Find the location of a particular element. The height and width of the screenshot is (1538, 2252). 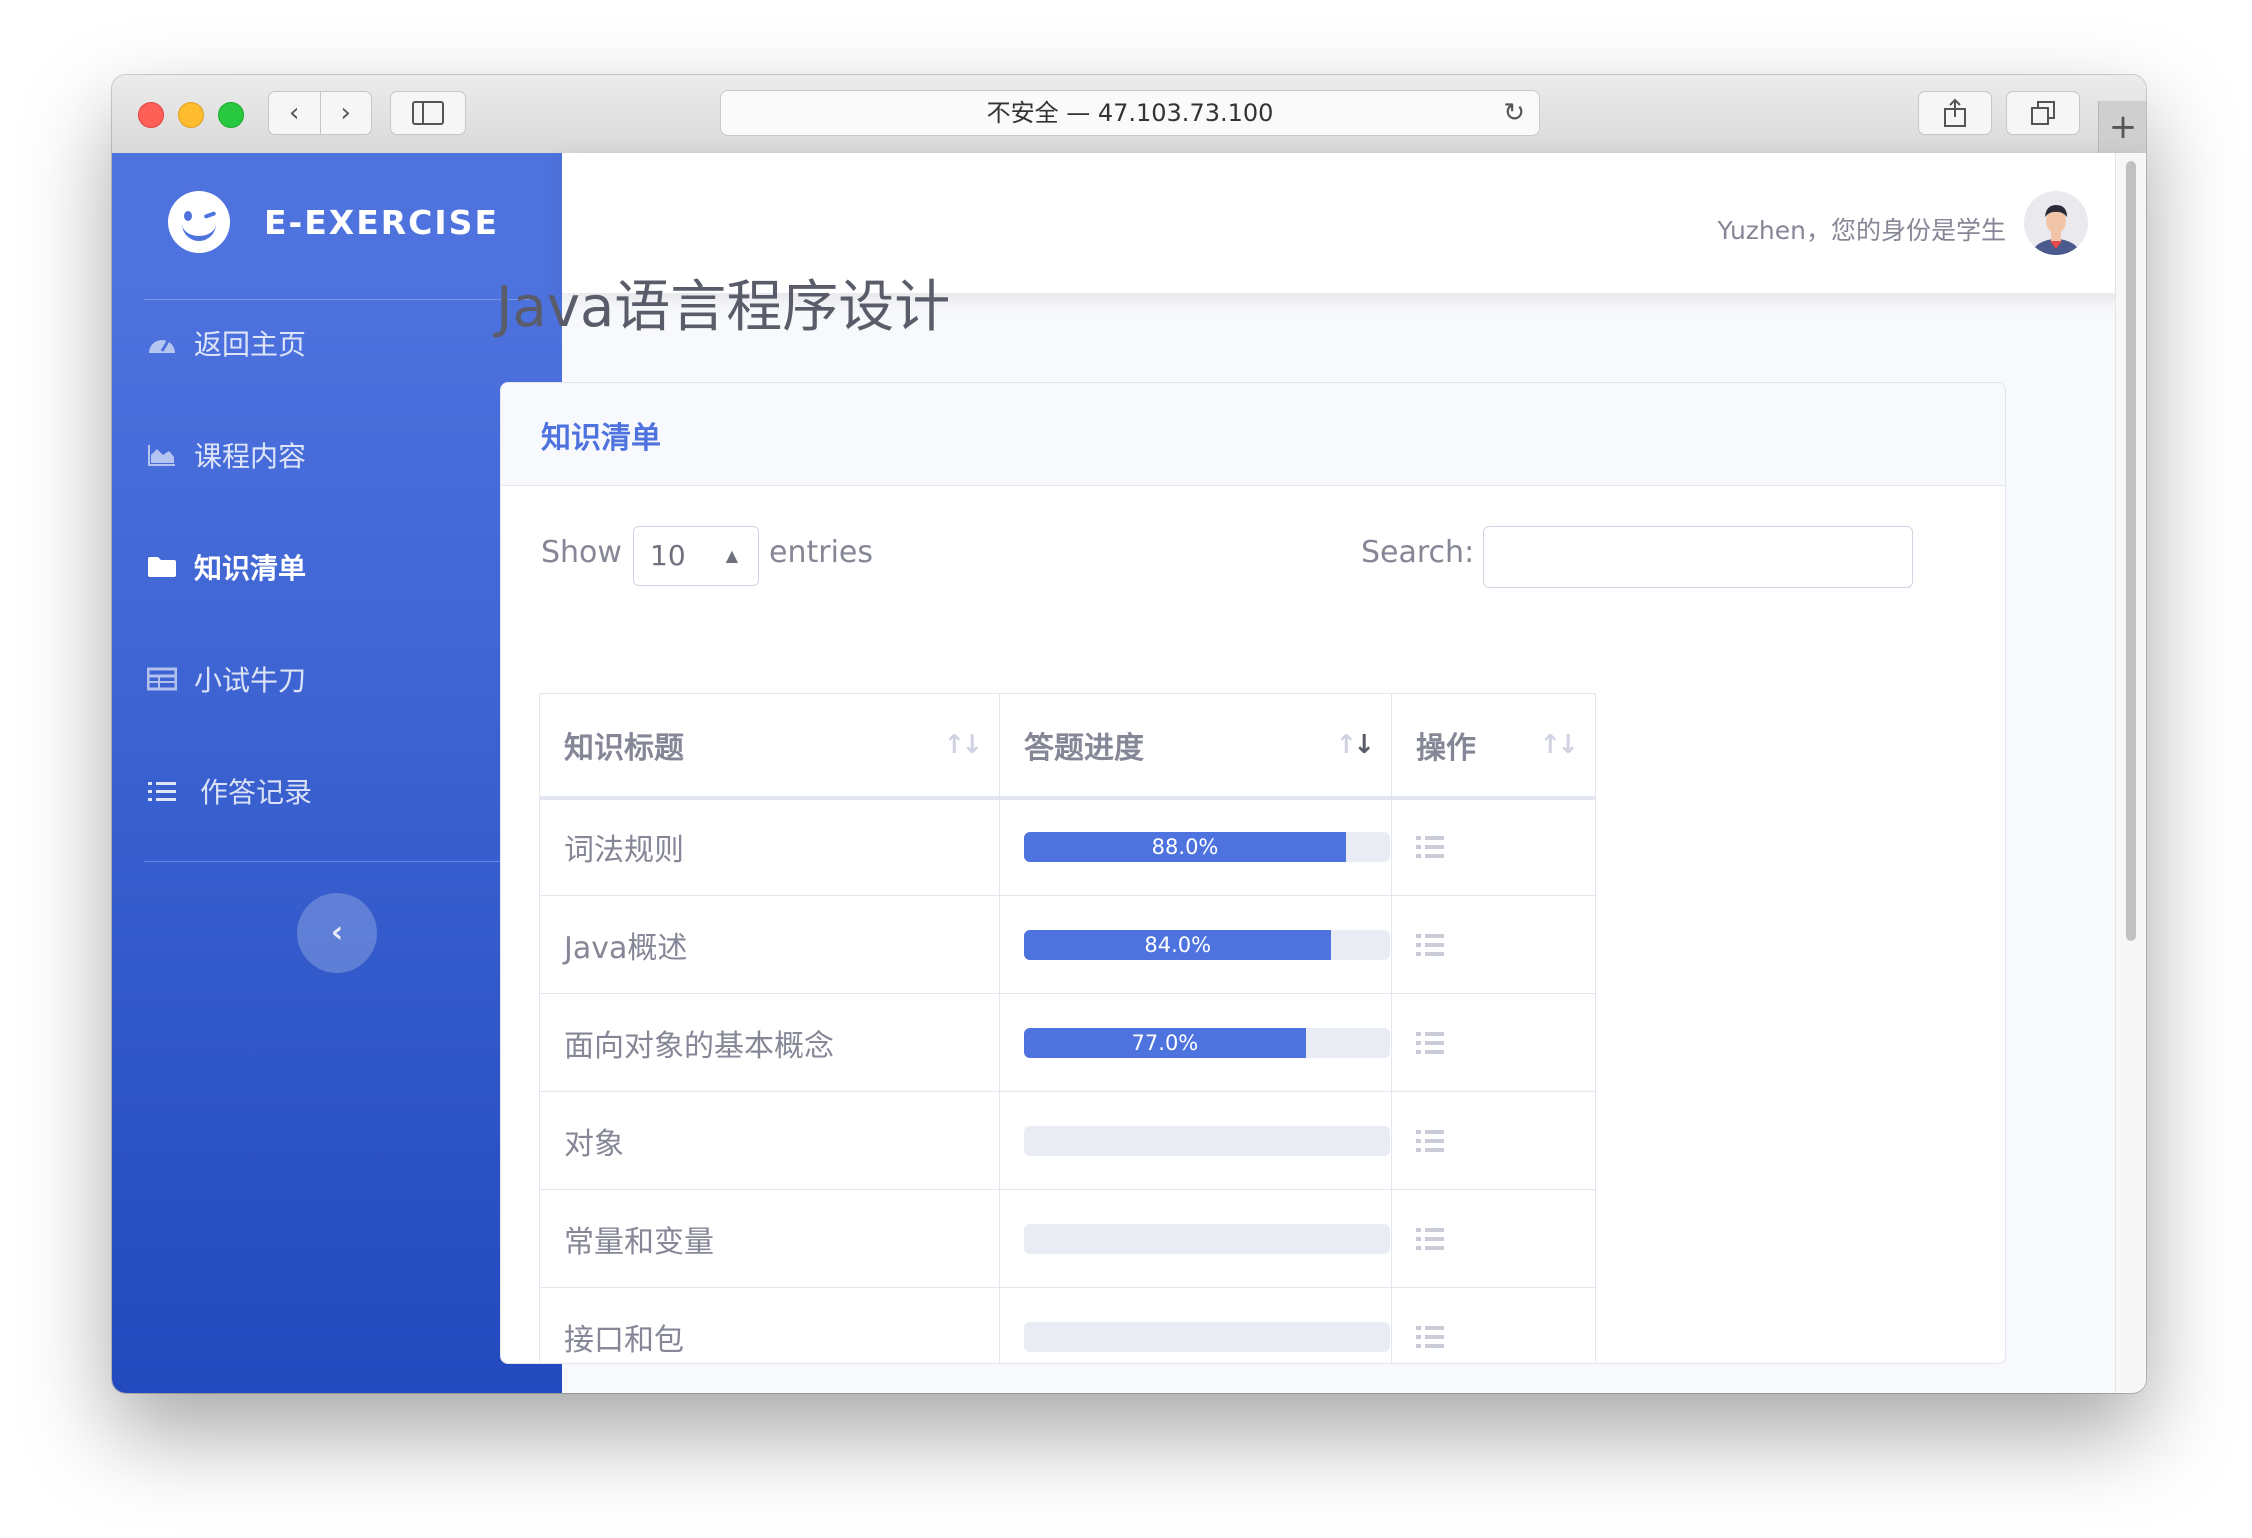

url-text: 不安全 — 47.103.73.100 is located at coordinates (1130, 113).